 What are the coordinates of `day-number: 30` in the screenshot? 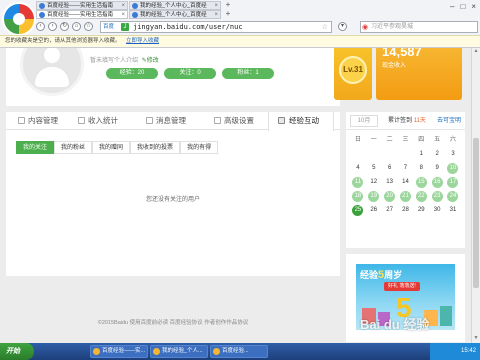 It's located at (437, 210).